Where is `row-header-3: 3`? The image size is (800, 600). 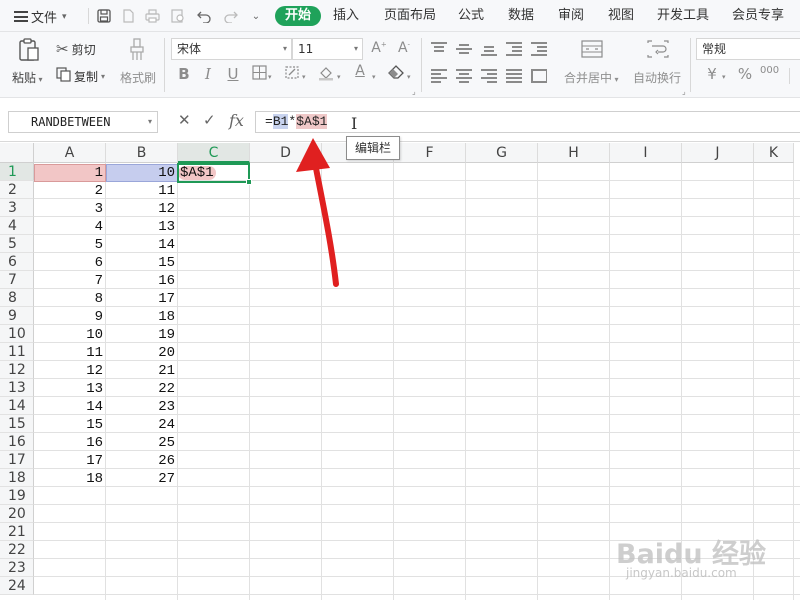
row-header-3: 3 is located at coordinates (17, 208).